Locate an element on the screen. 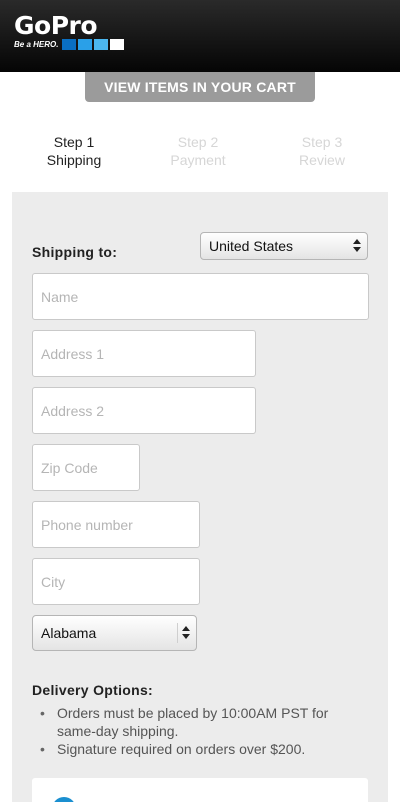 The image size is (400, 802). country-select: United States is located at coordinates (284, 246).